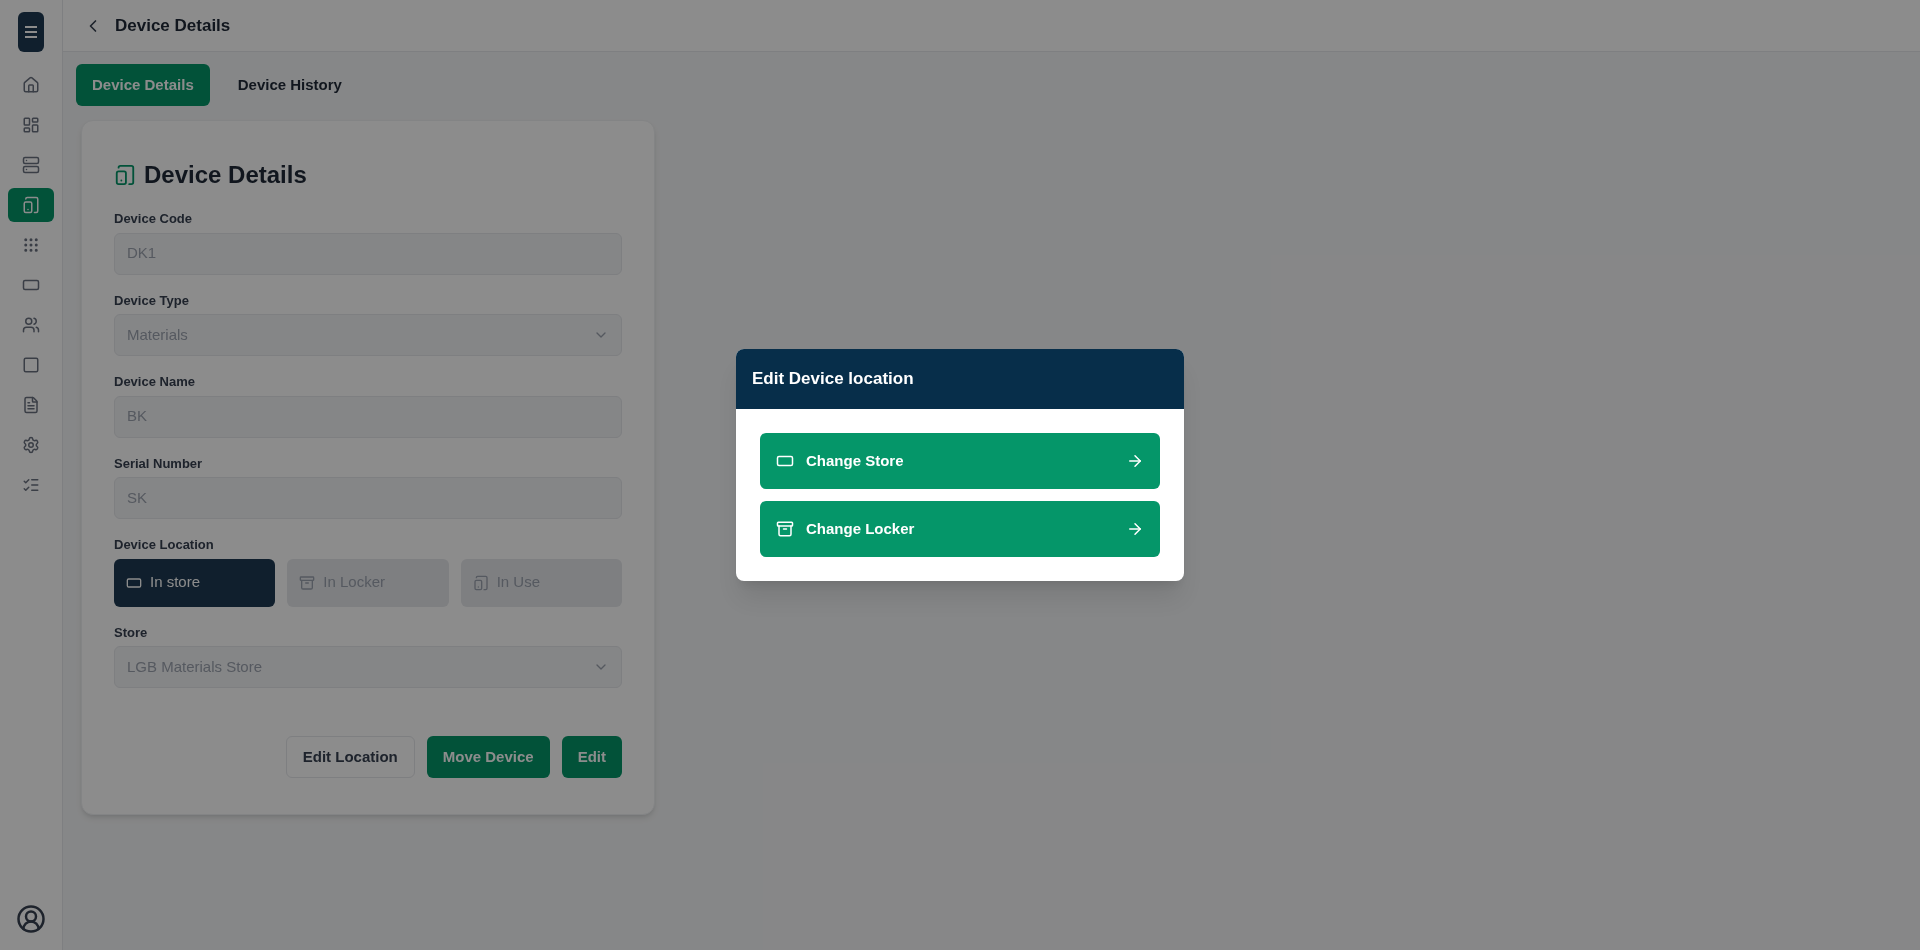 The image size is (1920, 950). What do you see at coordinates (31, 165) in the screenshot?
I see `server-icon` at bounding box center [31, 165].